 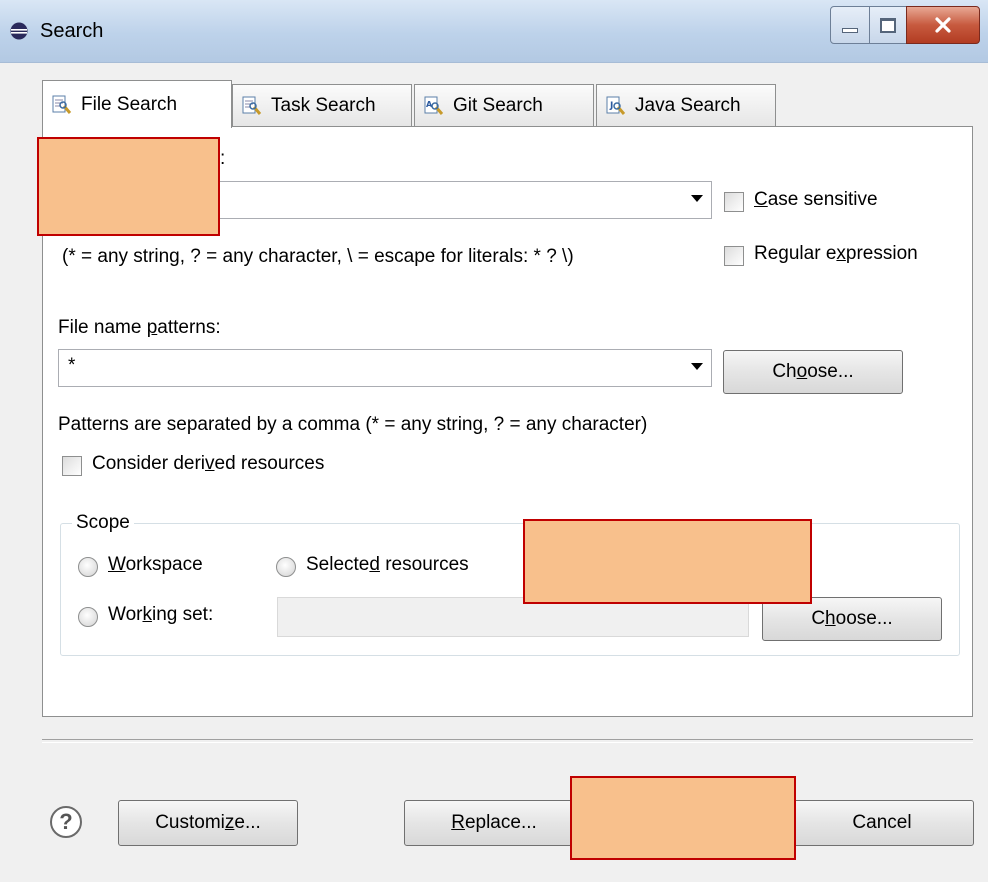 What do you see at coordinates (103, 523) in the screenshot?
I see `scope-title: Scope` at bounding box center [103, 523].